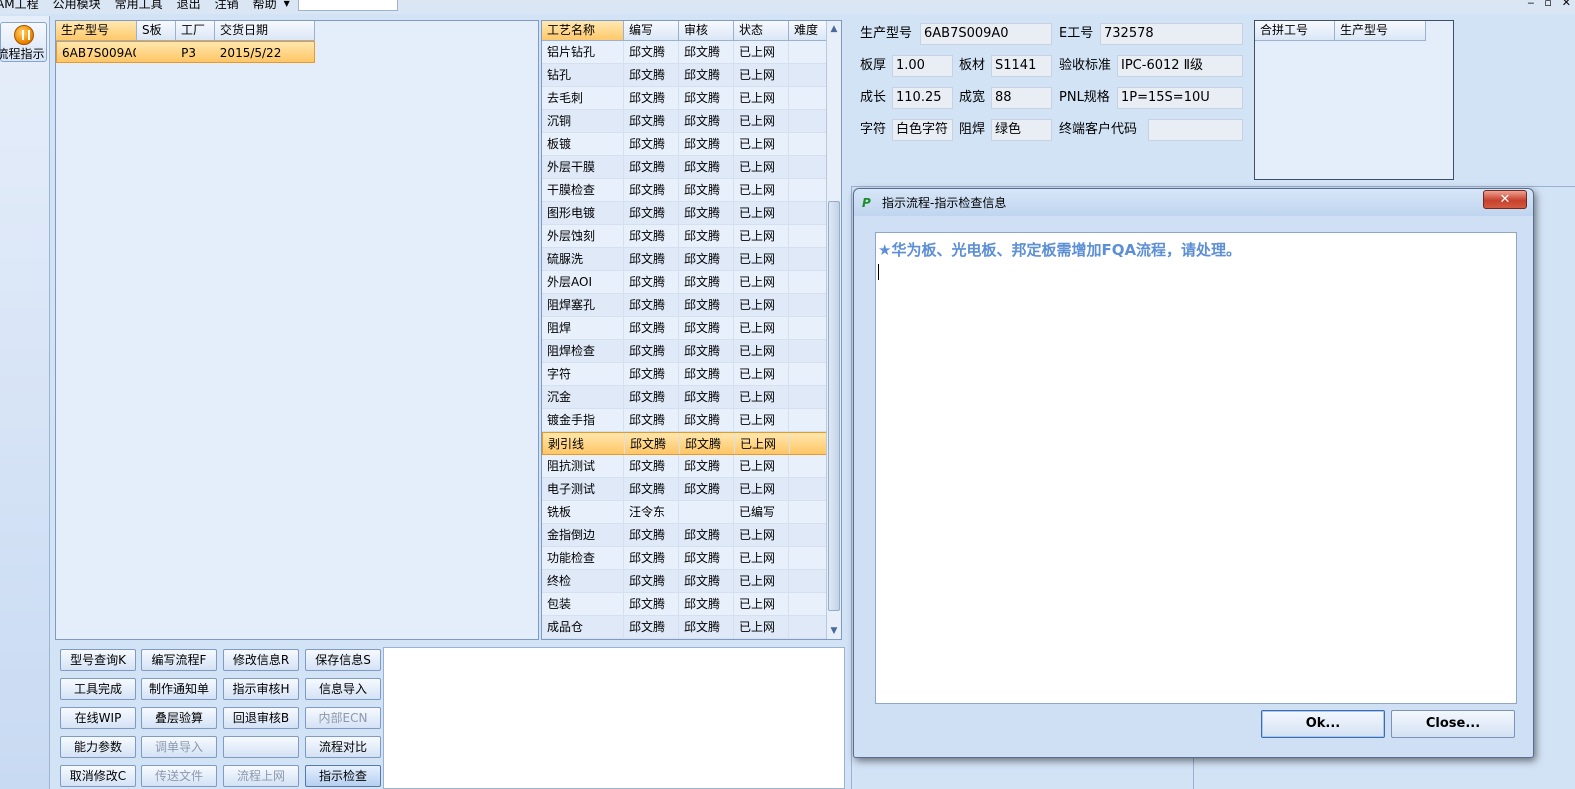 This screenshot has width=1575, height=789. What do you see at coordinates (1021, 98) in the screenshot?
I see `width-field: 88` at bounding box center [1021, 98].